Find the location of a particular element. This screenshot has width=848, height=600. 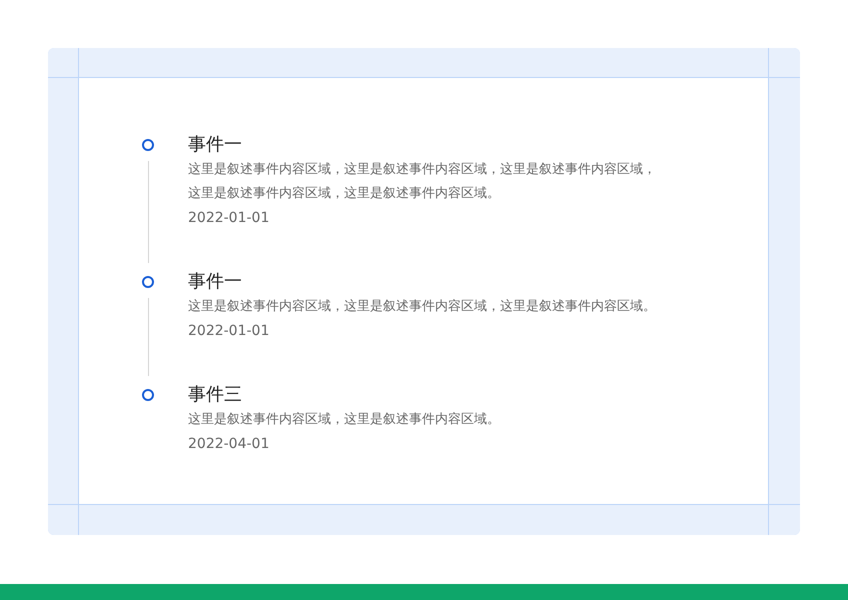

event-title: 事件三 is located at coordinates (215, 395).